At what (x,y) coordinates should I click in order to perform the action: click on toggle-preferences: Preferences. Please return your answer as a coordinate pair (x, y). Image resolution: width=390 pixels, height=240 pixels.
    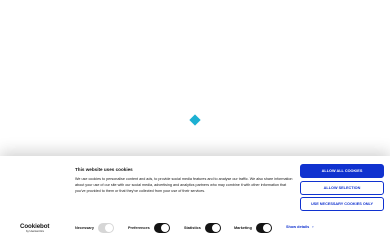
    Looking at the image, I should click on (149, 228).